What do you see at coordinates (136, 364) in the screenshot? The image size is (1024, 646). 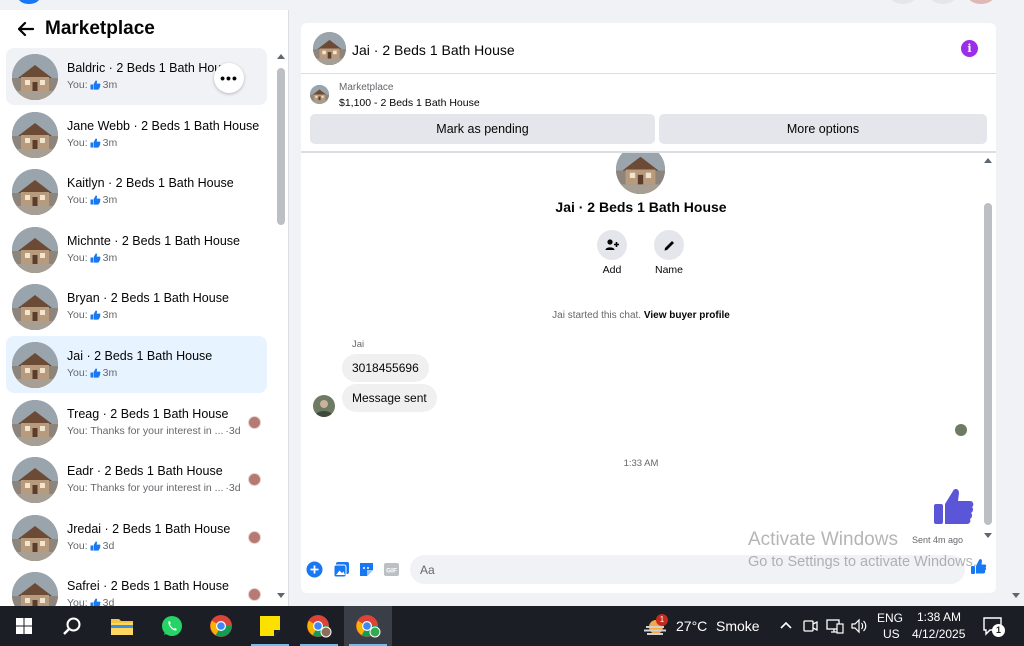 I see `conversation-item: Jai · 2 Beds 1 Bath House You: 3m` at bounding box center [136, 364].